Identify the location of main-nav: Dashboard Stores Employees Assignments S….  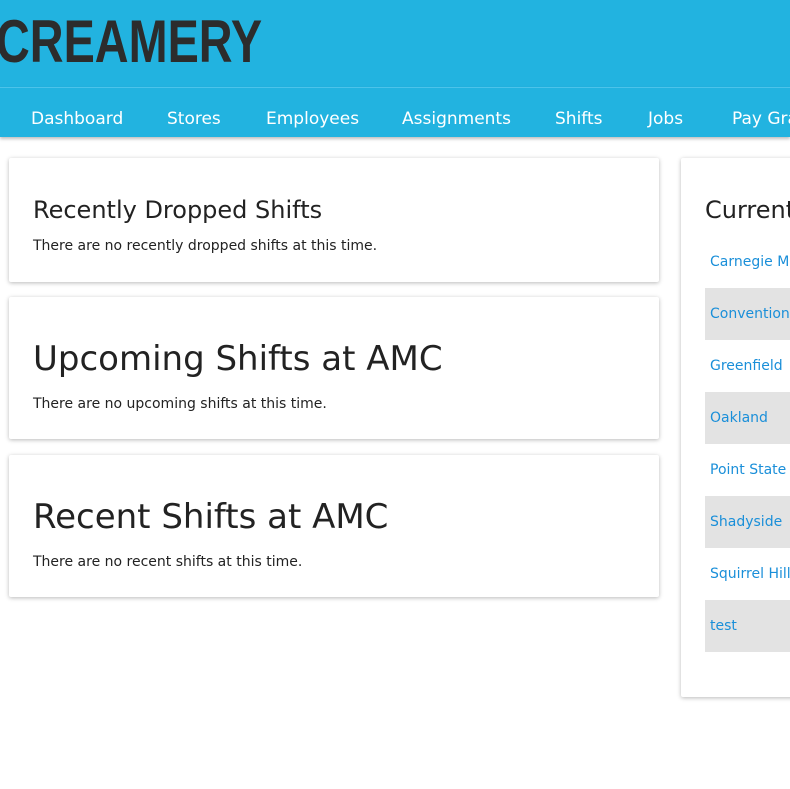
(395, 112).